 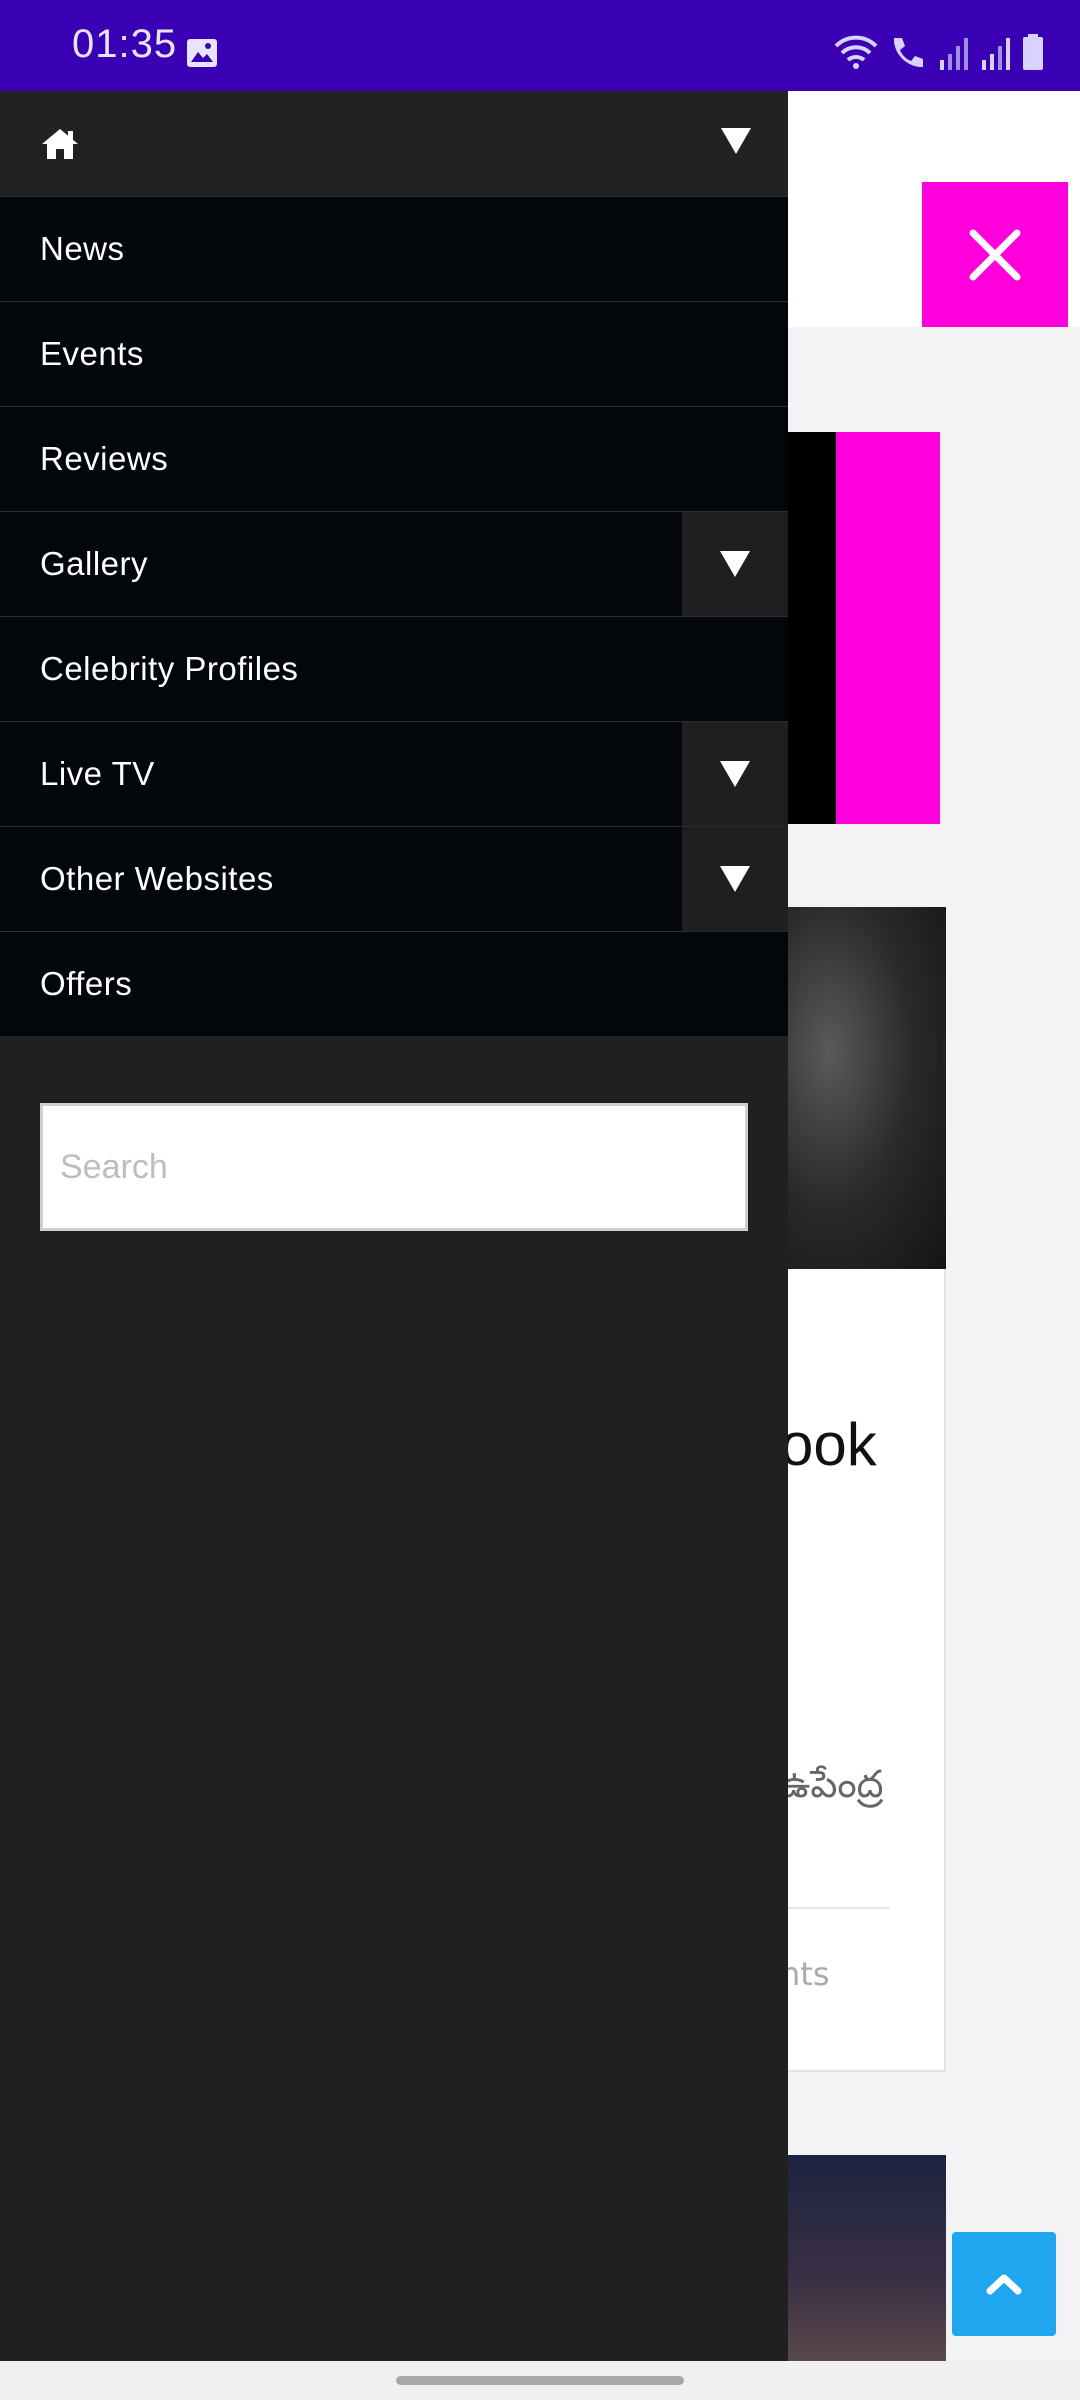 I want to click on chevron-up-icon, so click(x=1004, y=2284).